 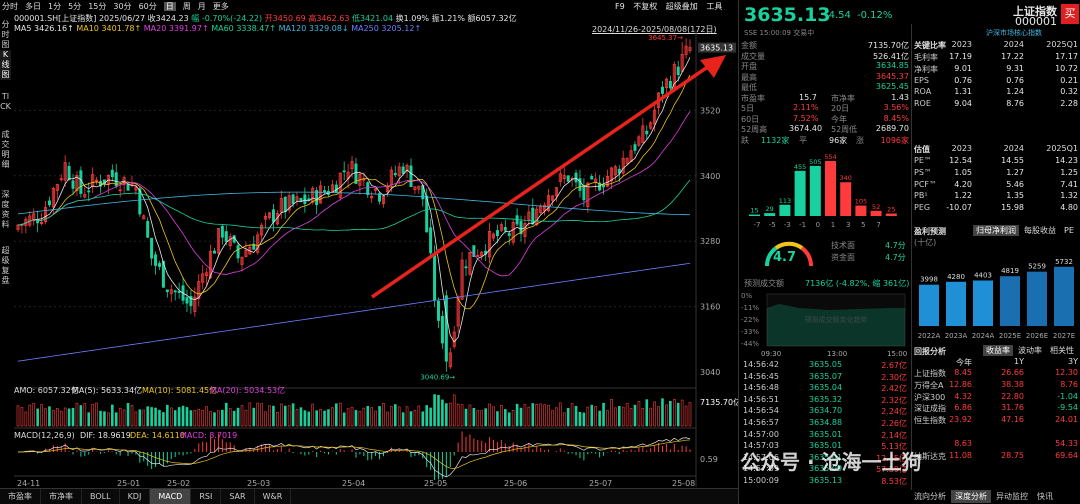 What do you see at coordinates (1069, 184) in the screenshot?
I see `val-cell: 7.41` at bounding box center [1069, 184].